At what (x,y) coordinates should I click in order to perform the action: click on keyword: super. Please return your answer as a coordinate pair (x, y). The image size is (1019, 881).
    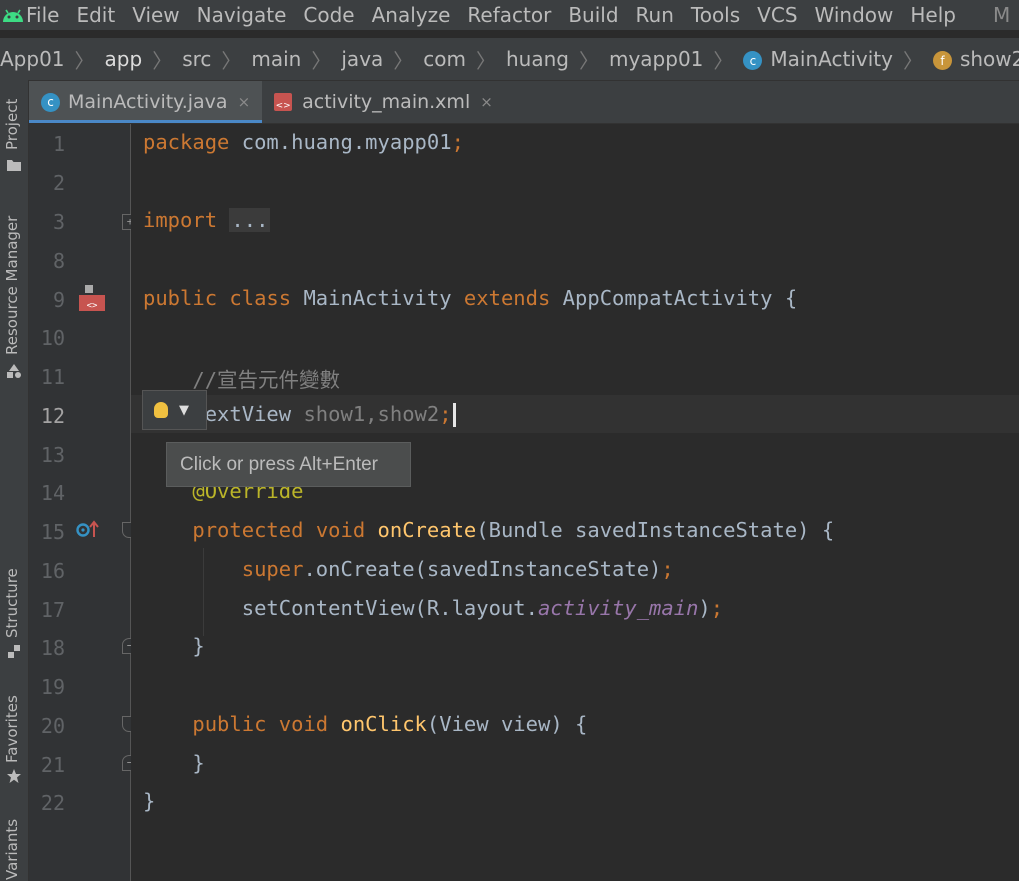
    Looking at the image, I should click on (272, 569).